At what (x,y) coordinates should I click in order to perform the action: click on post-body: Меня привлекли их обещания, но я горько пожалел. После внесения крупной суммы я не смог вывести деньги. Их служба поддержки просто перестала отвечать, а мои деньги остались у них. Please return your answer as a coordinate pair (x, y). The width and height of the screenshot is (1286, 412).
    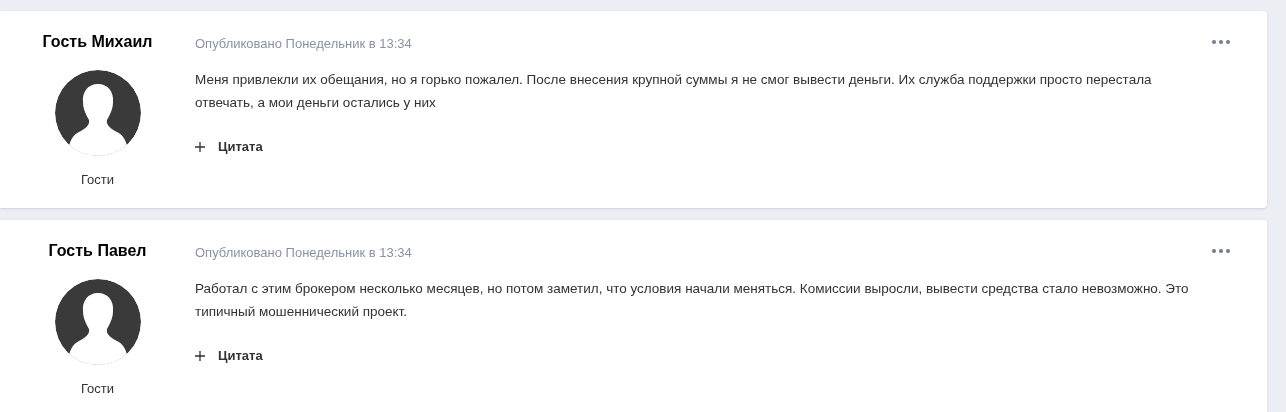
    Looking at the image, I should click on (674, 91).